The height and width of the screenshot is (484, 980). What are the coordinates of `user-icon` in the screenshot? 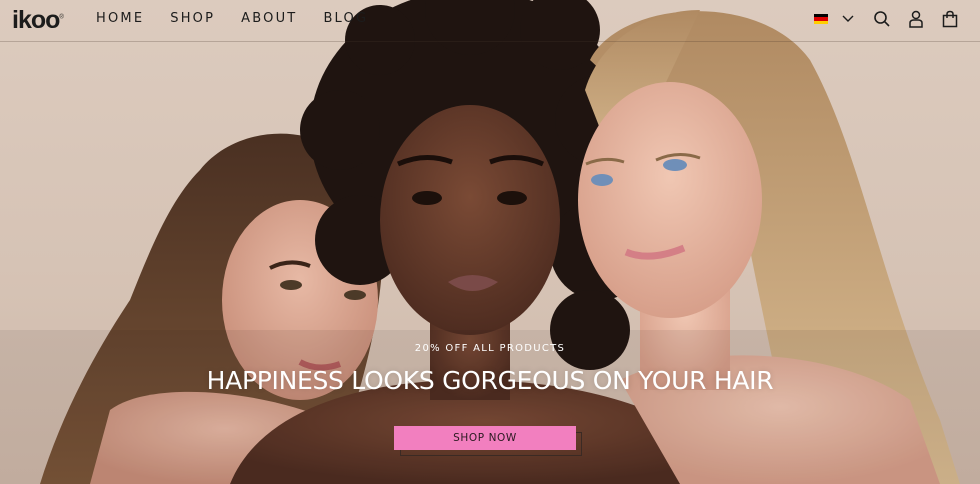 It's located at (916, 19).